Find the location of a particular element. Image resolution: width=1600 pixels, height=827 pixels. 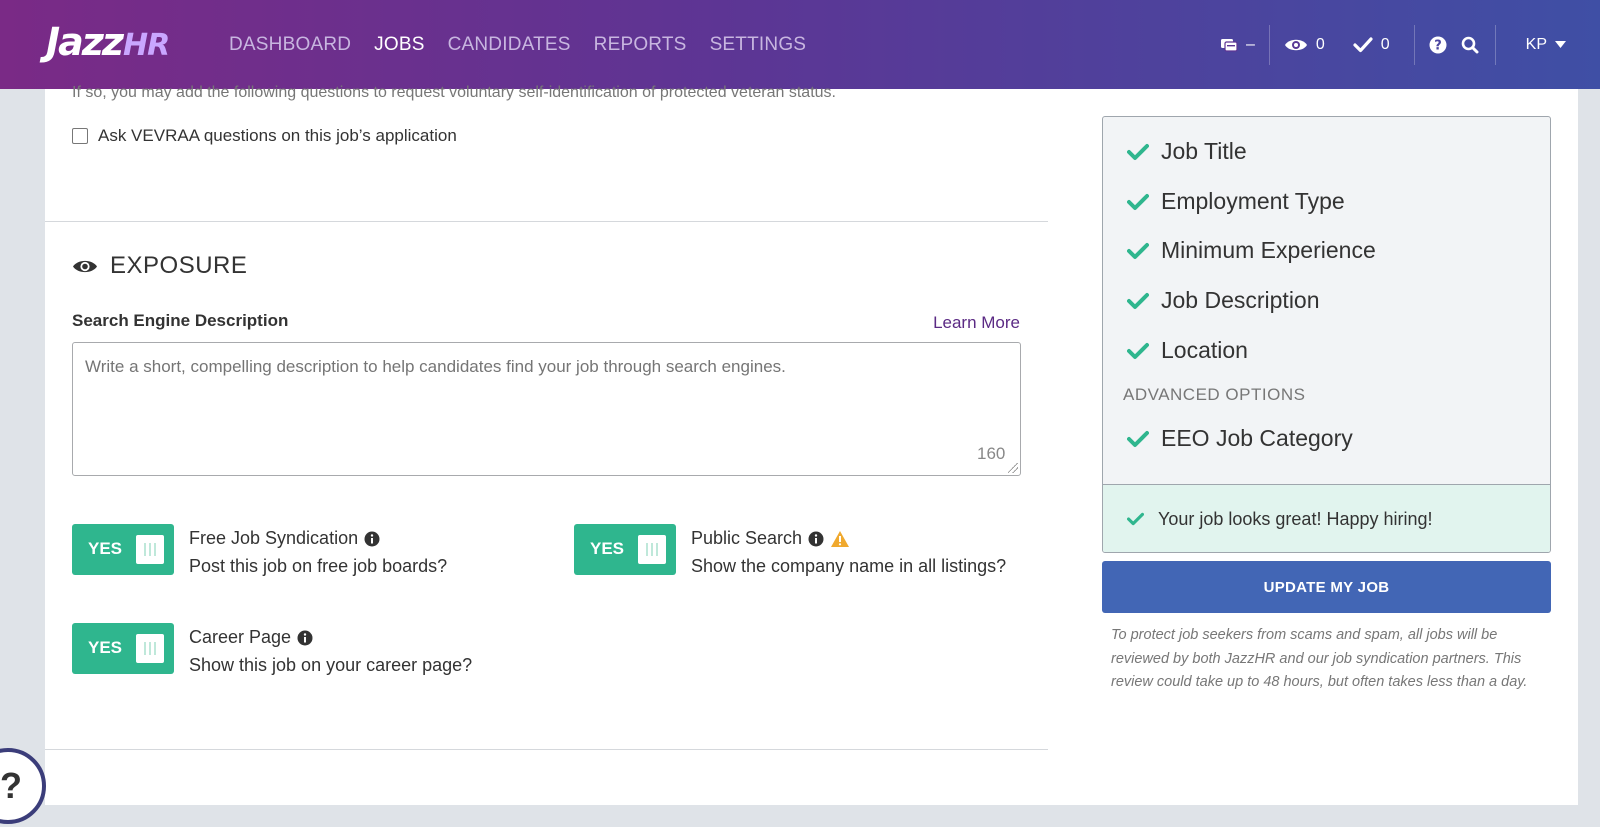

nav-reports: REPORTS is located at coordinates (640, 45).